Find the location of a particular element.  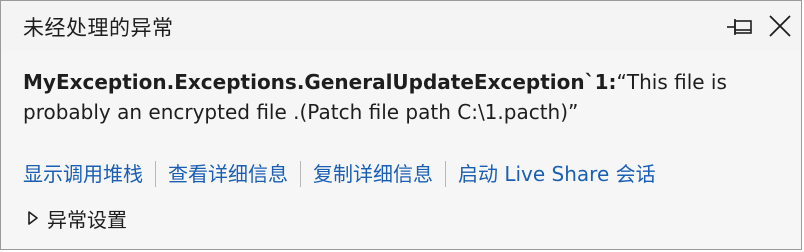

pin-icon is located at coordinates (739, 27).